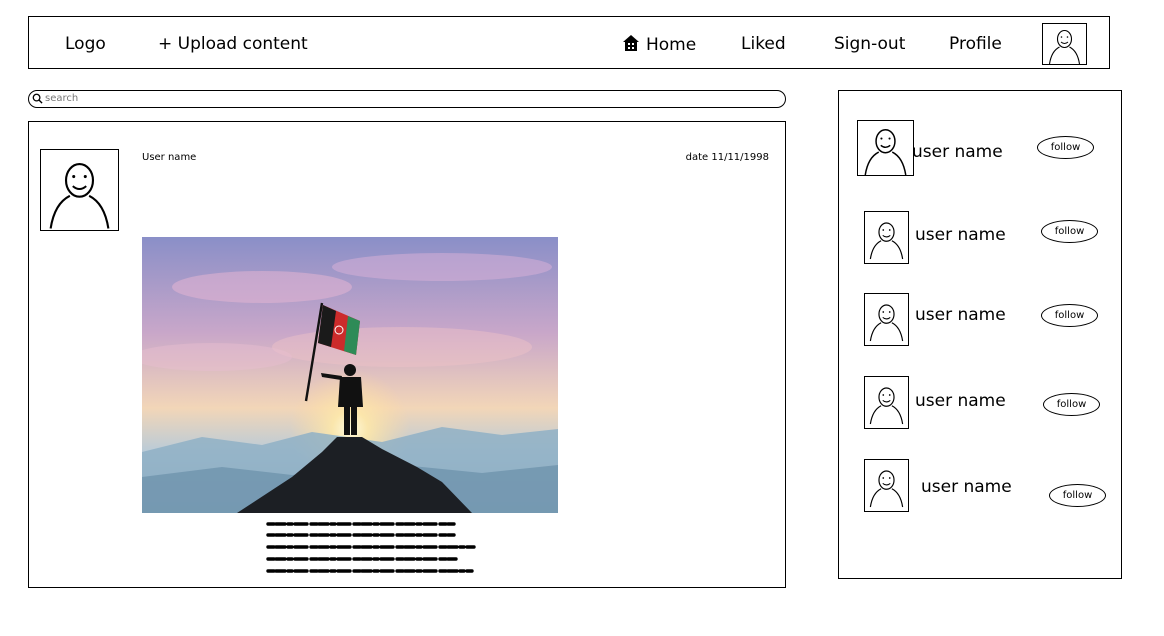 Image resolution: width=1164 pixels, height=636 pixels. Describe the element at coordinates (727, 157) in the screenshot. I see `post-date: date 11/11/1998` at that location.